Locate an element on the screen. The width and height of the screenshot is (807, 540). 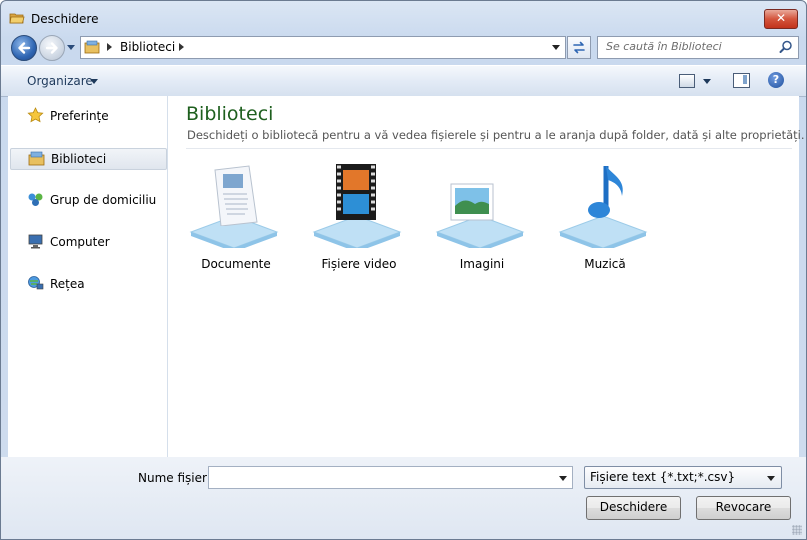
pictures-library-icon is located at coordinates (472, 202).